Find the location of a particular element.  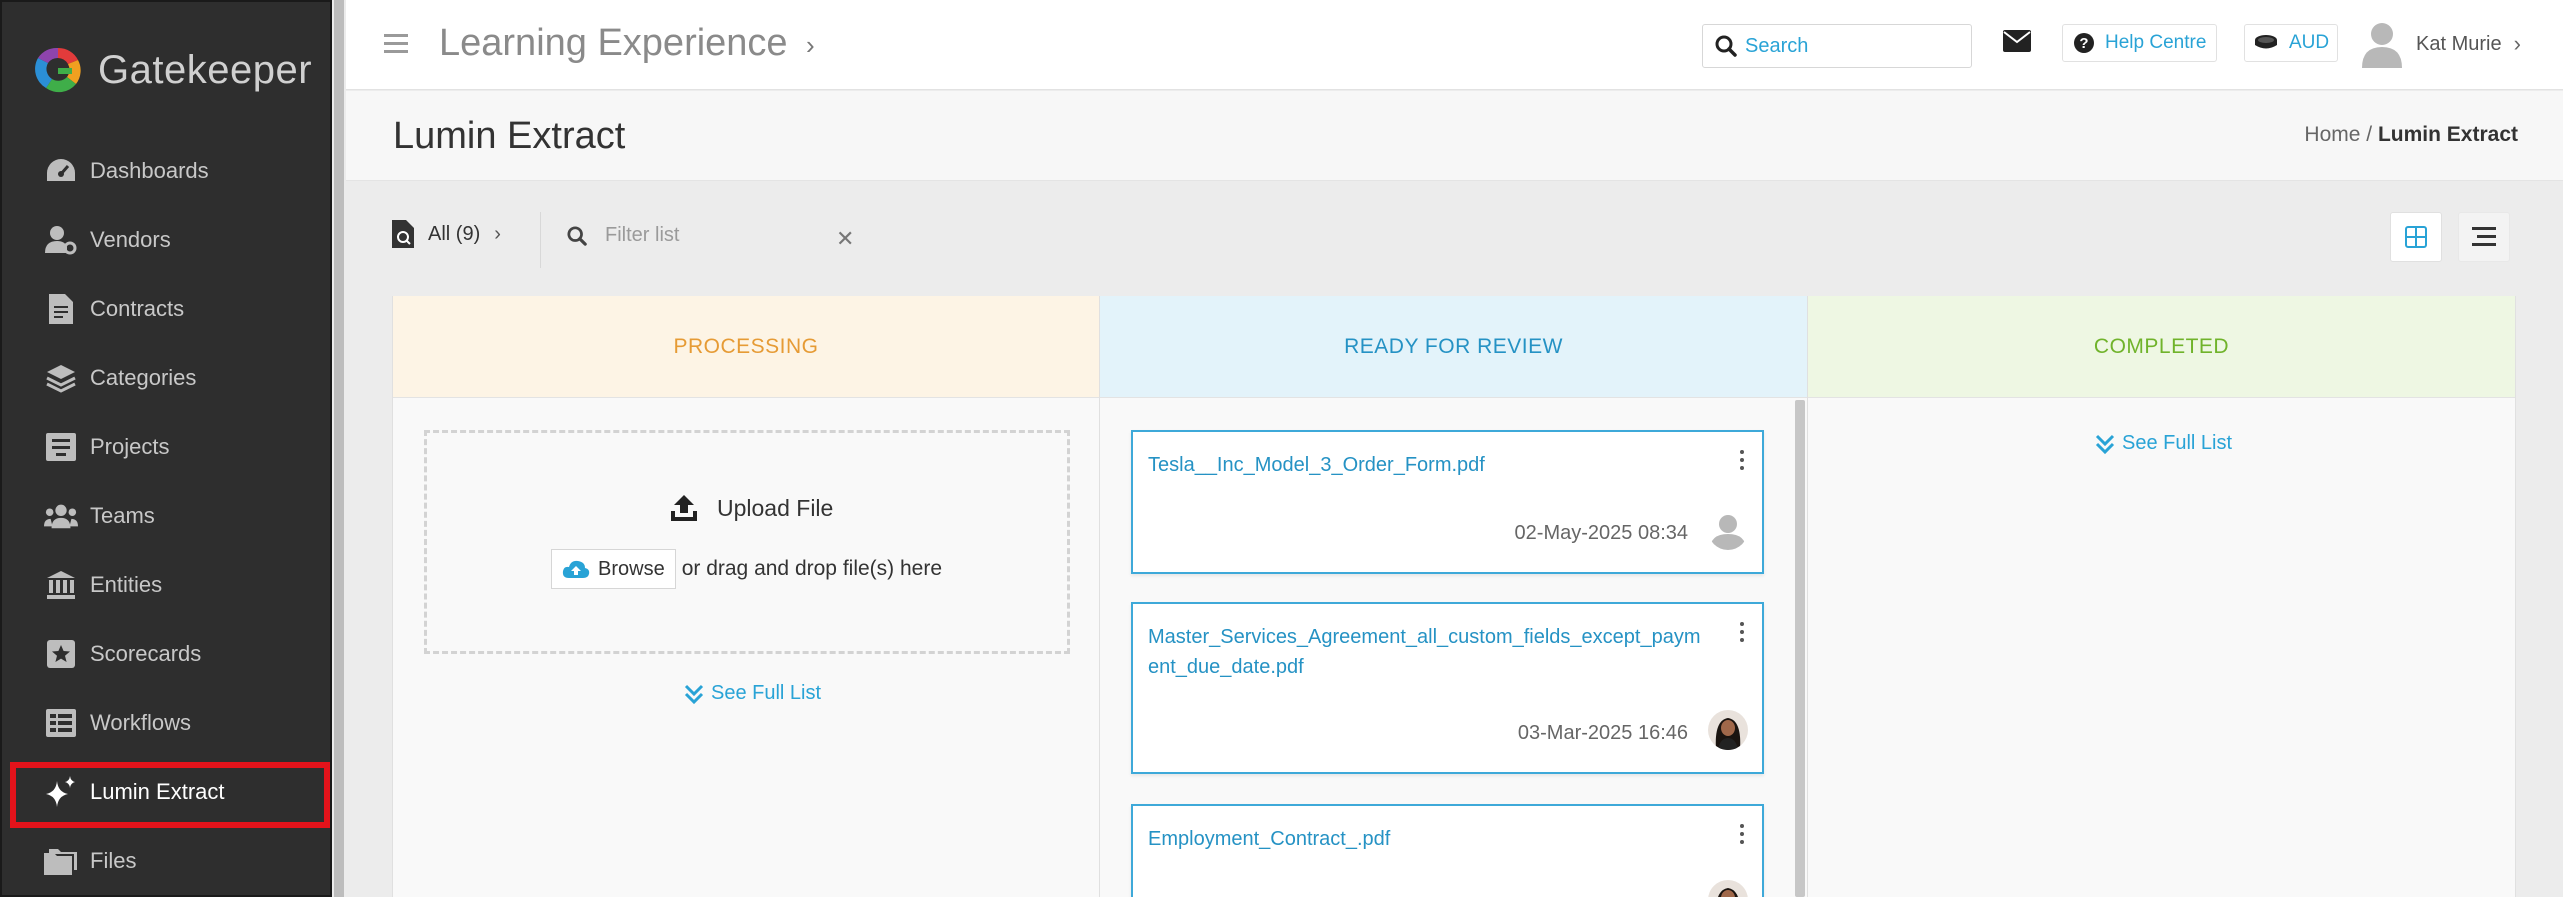

user-menu: Kat Murie › is located at coordinates (2441, 44).